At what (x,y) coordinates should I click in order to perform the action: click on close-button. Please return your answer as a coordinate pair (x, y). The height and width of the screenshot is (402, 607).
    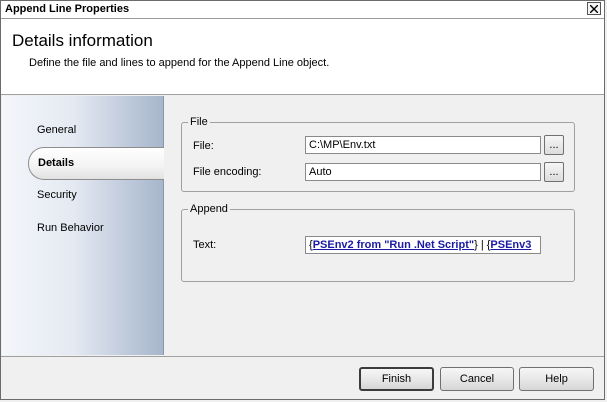
    Looking at the image, I should click on (594, 8).